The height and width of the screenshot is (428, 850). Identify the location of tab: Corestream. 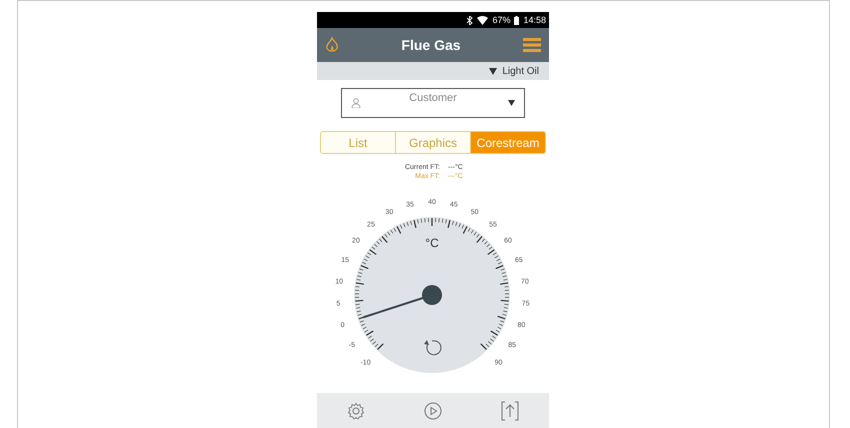
(507, 142).